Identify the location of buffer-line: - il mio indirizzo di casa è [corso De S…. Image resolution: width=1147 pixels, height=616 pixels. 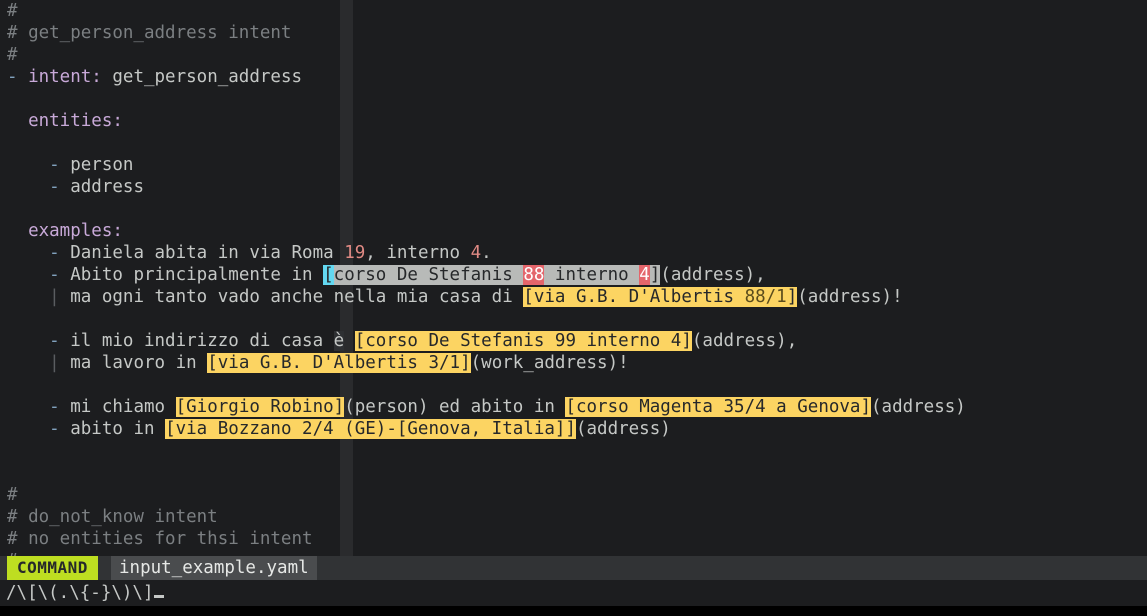
(573, 341).